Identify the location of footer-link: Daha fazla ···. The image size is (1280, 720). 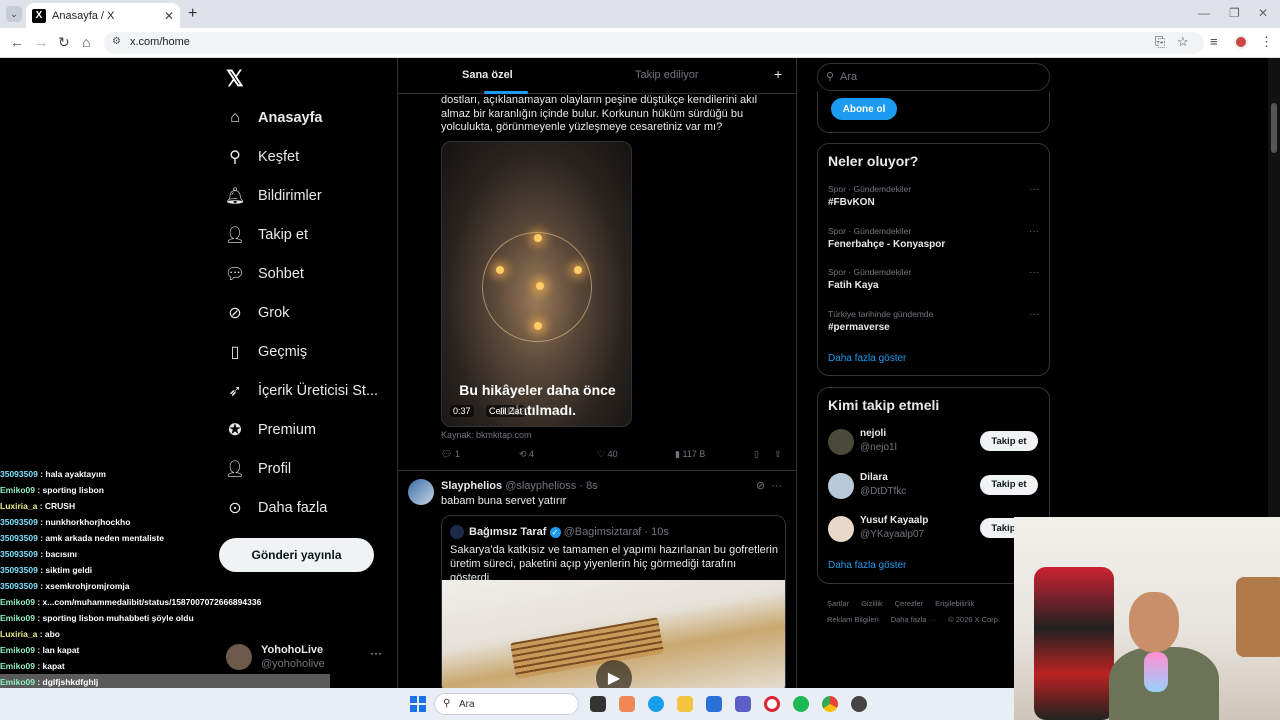
(913, 619).